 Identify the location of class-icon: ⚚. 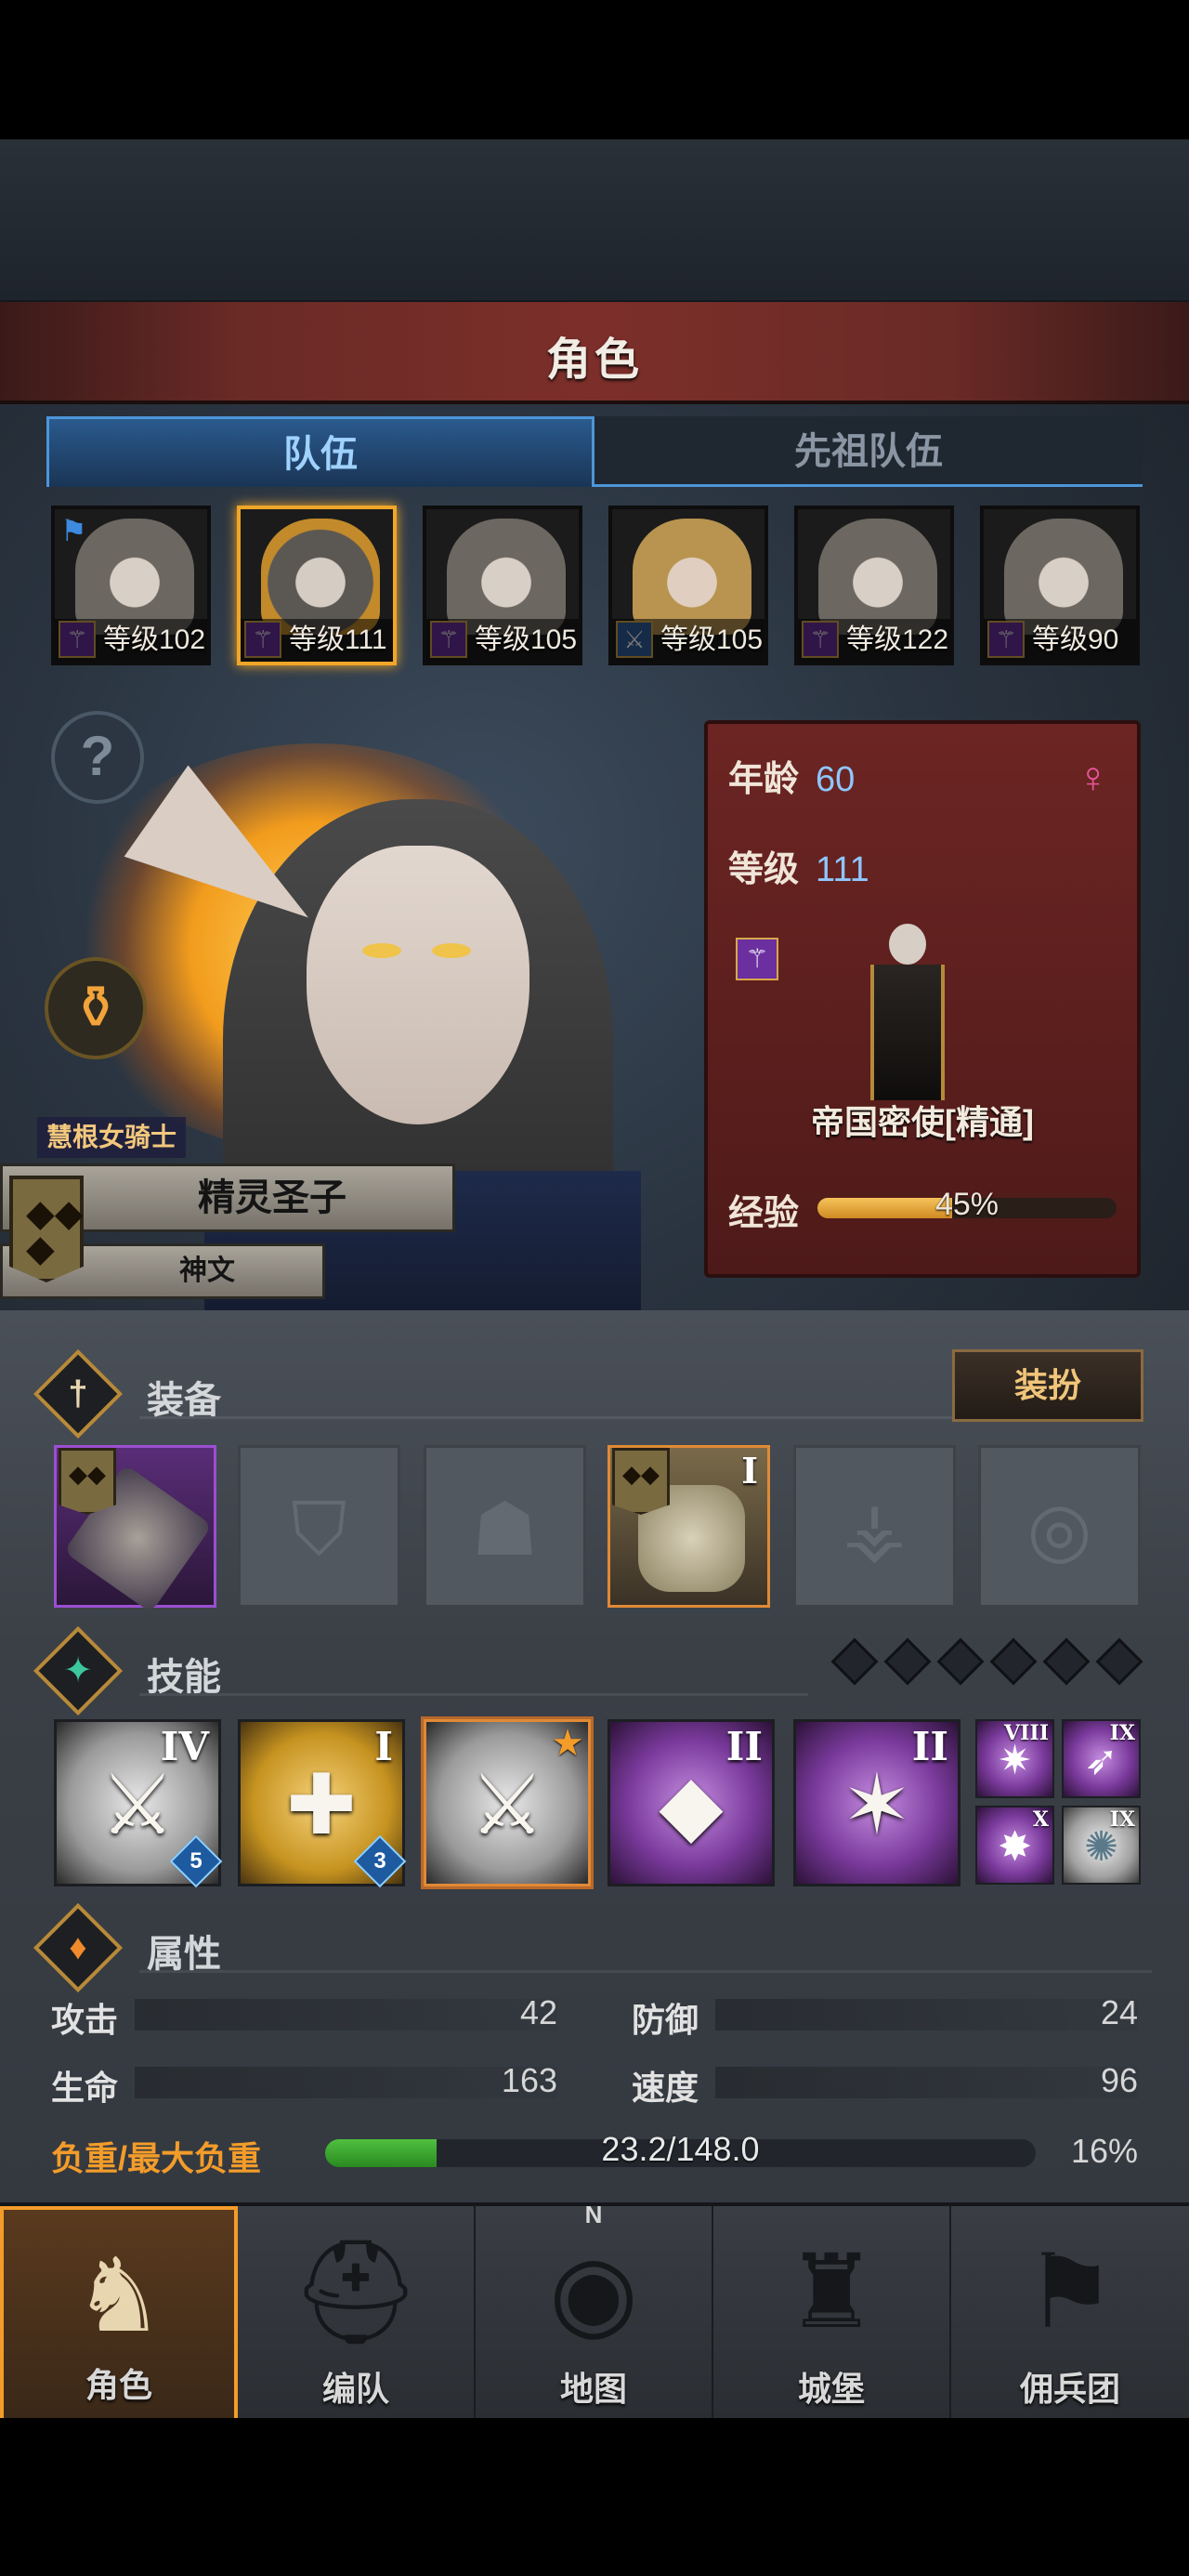
(757, 959).